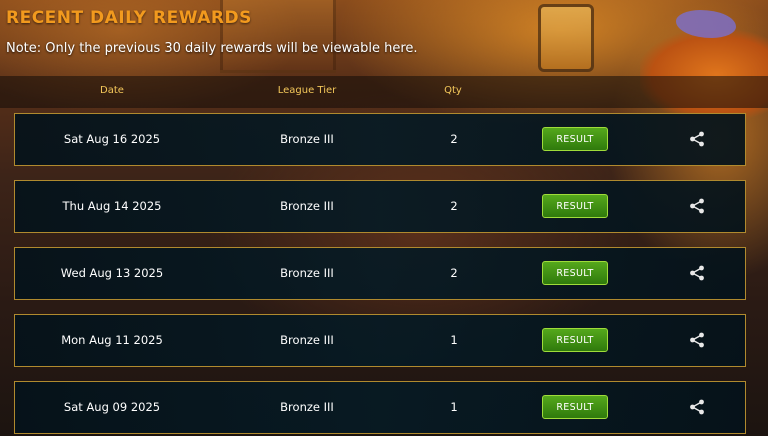 Image resolution: width=768 pixels, height=436 pixels. I want to click on row-date: Sat Aug 09 2025, so click(112, 407).